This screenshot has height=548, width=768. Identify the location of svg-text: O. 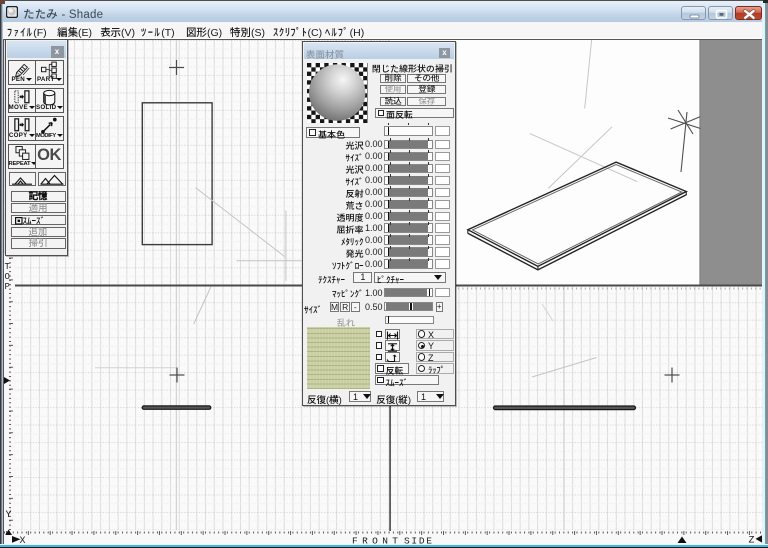
(6, 277).